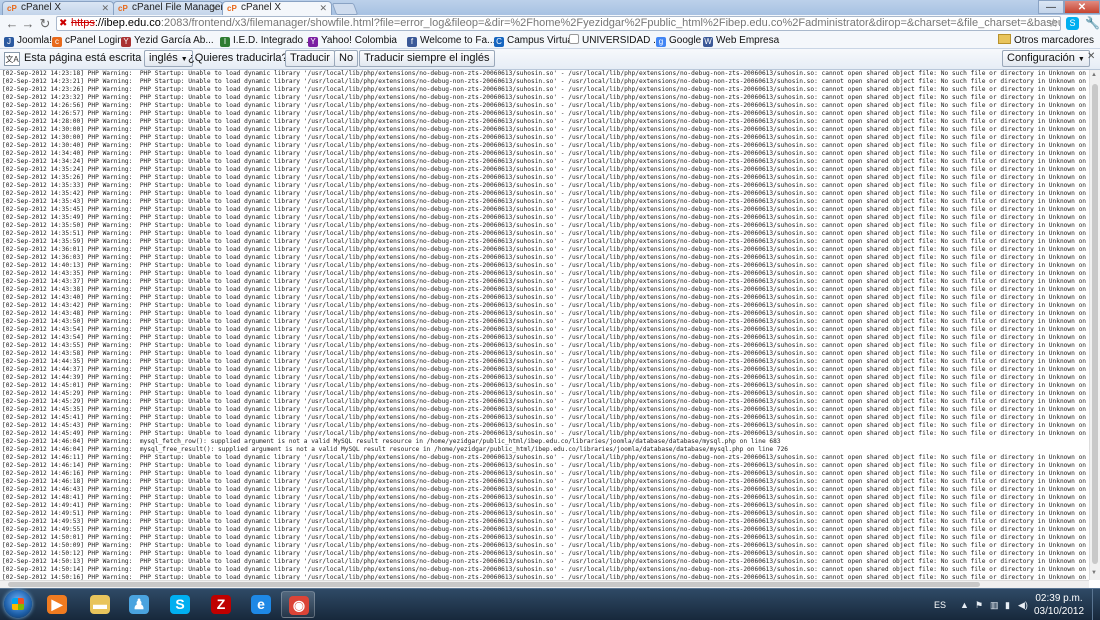  What do you see at coordinates (748, 40) in the screenshot?
I see `bookmark-label: Web Empresa` at bounding box center [748, 40].